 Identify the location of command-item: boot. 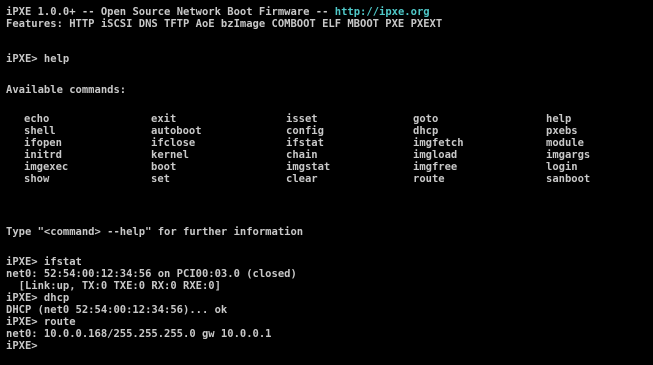
(164, 167).